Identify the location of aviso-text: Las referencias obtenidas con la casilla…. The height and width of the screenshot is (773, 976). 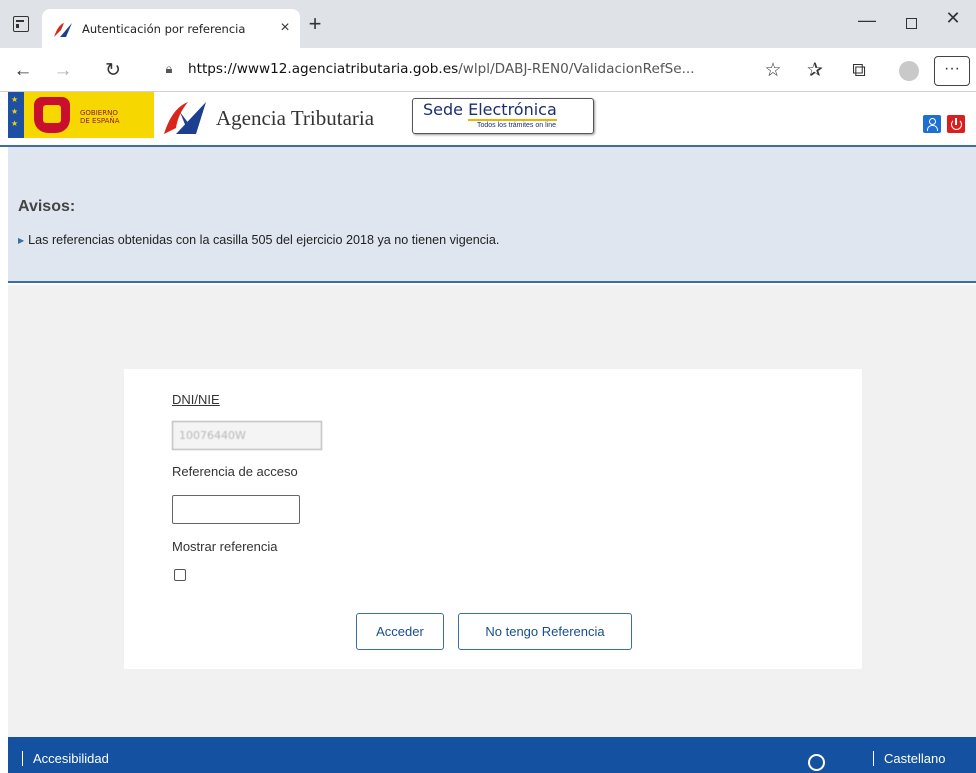
(264, 240).